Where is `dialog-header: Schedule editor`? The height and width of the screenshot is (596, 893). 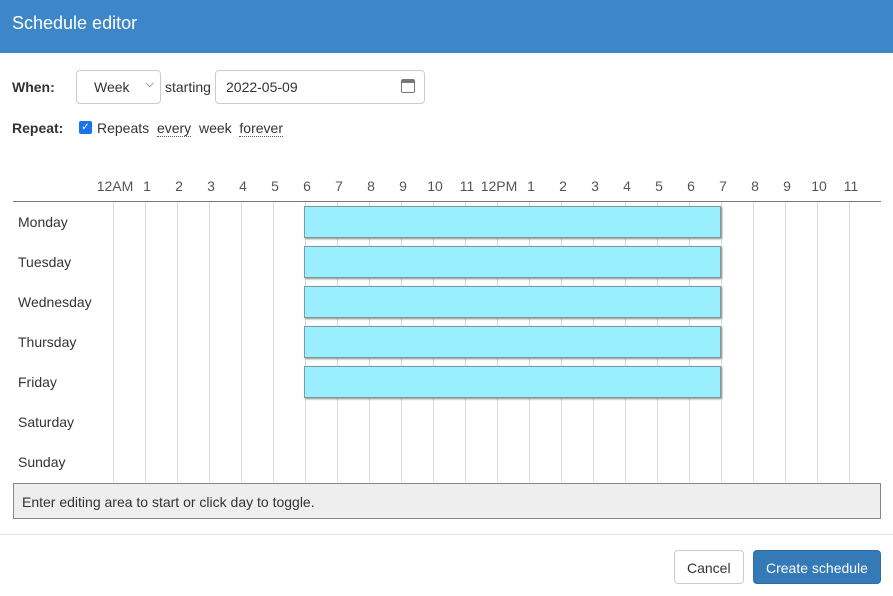 dialog-header: Schedule editor is located at coordinates (446, 26).